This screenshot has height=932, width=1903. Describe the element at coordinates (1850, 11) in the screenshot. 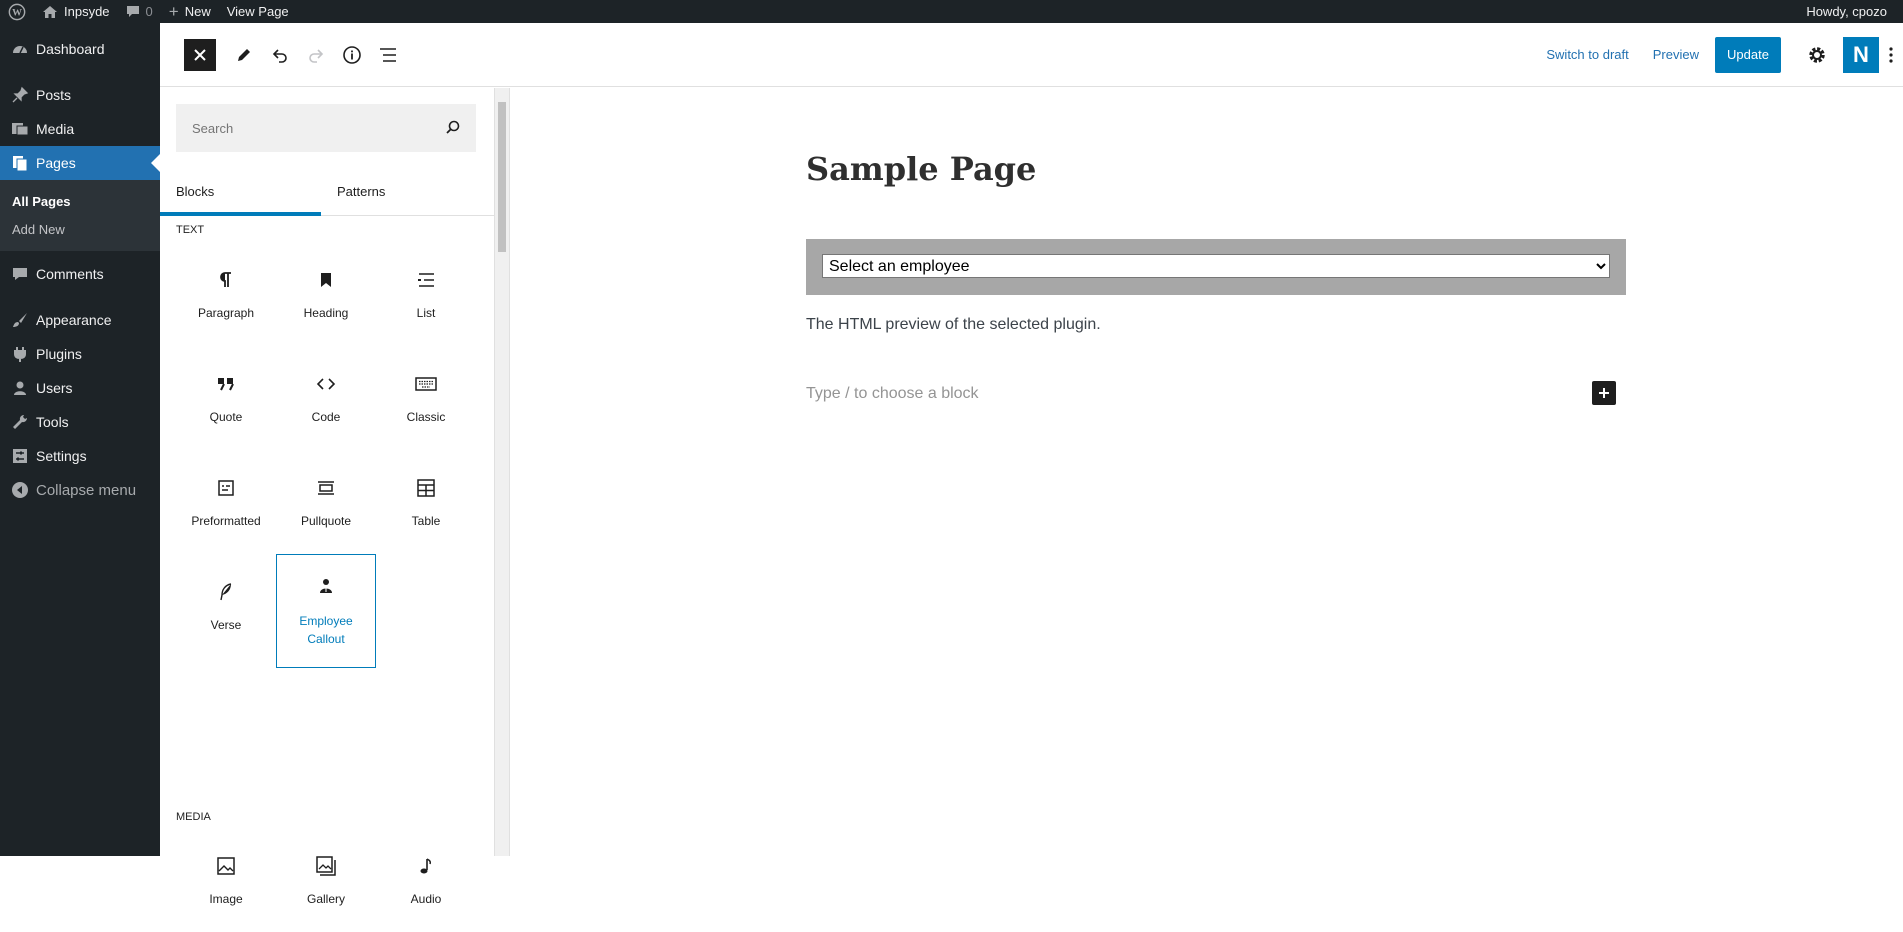

I see `my-account-link: Howdy, cpozo` at that location.